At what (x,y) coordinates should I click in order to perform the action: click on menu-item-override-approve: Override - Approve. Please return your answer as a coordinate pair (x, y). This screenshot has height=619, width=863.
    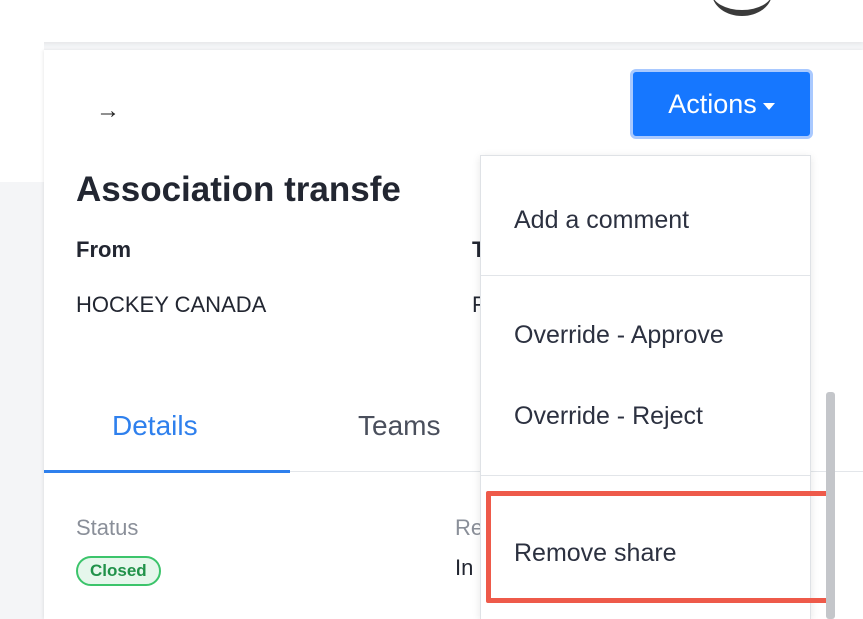
    Looking at the image, I should click on (619, 335).